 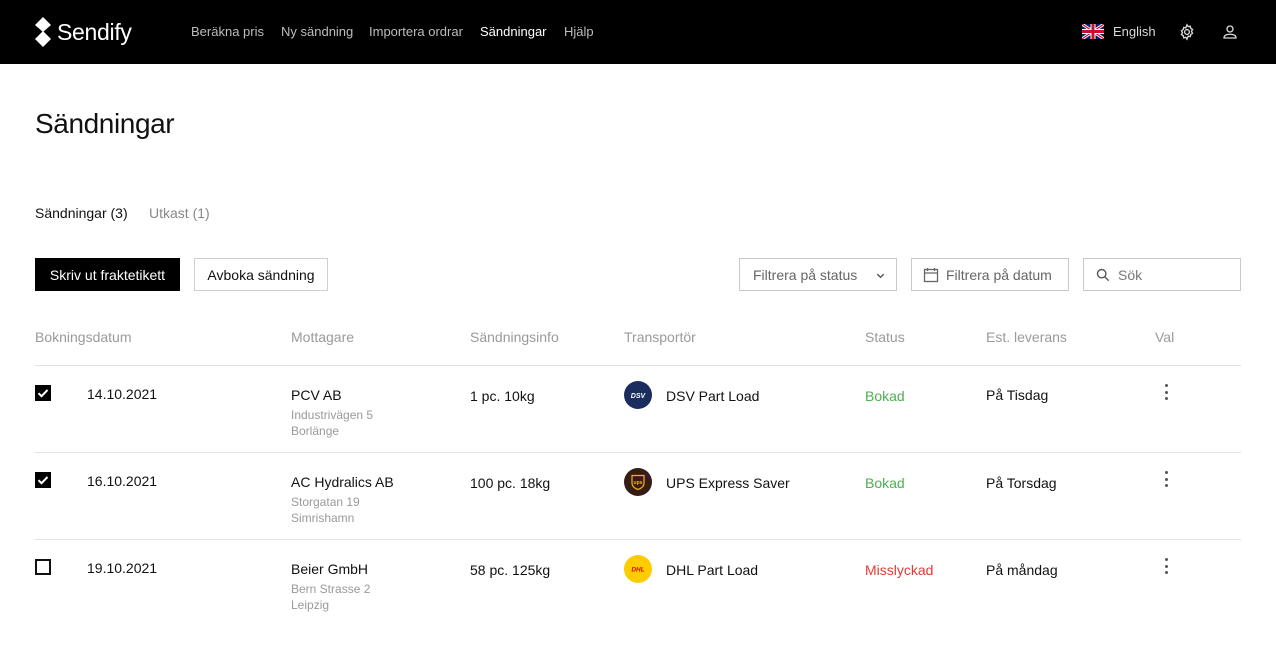 I want to click on search-icon, so click(x=1103, y=274).